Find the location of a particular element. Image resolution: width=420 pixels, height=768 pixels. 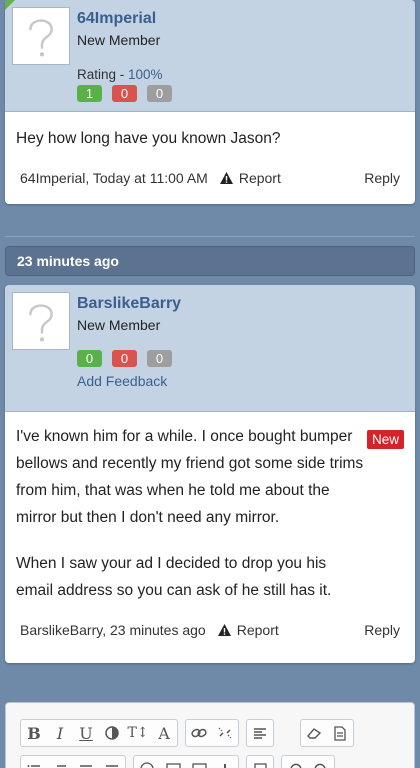

insert-icon is located at coordinates (225, 762).